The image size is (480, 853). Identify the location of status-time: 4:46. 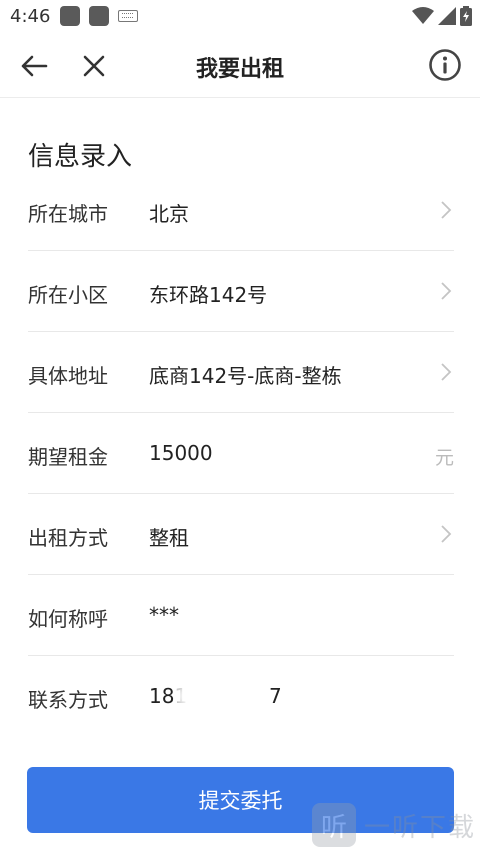
(30, 16).